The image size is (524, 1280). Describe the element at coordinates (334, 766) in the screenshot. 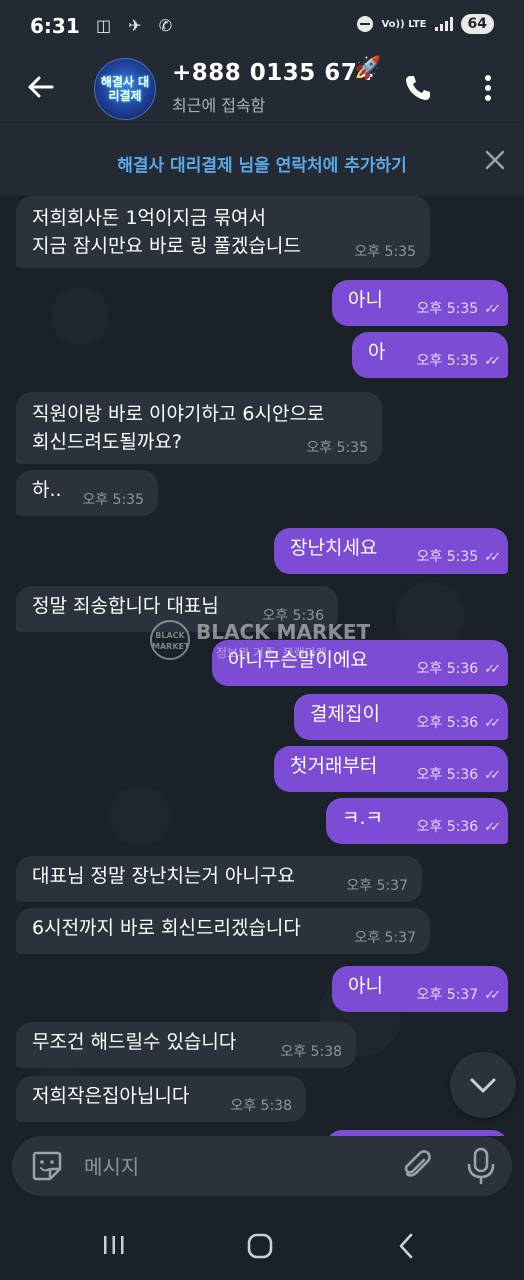

I see `message-text: 첫거래부터` at that location.